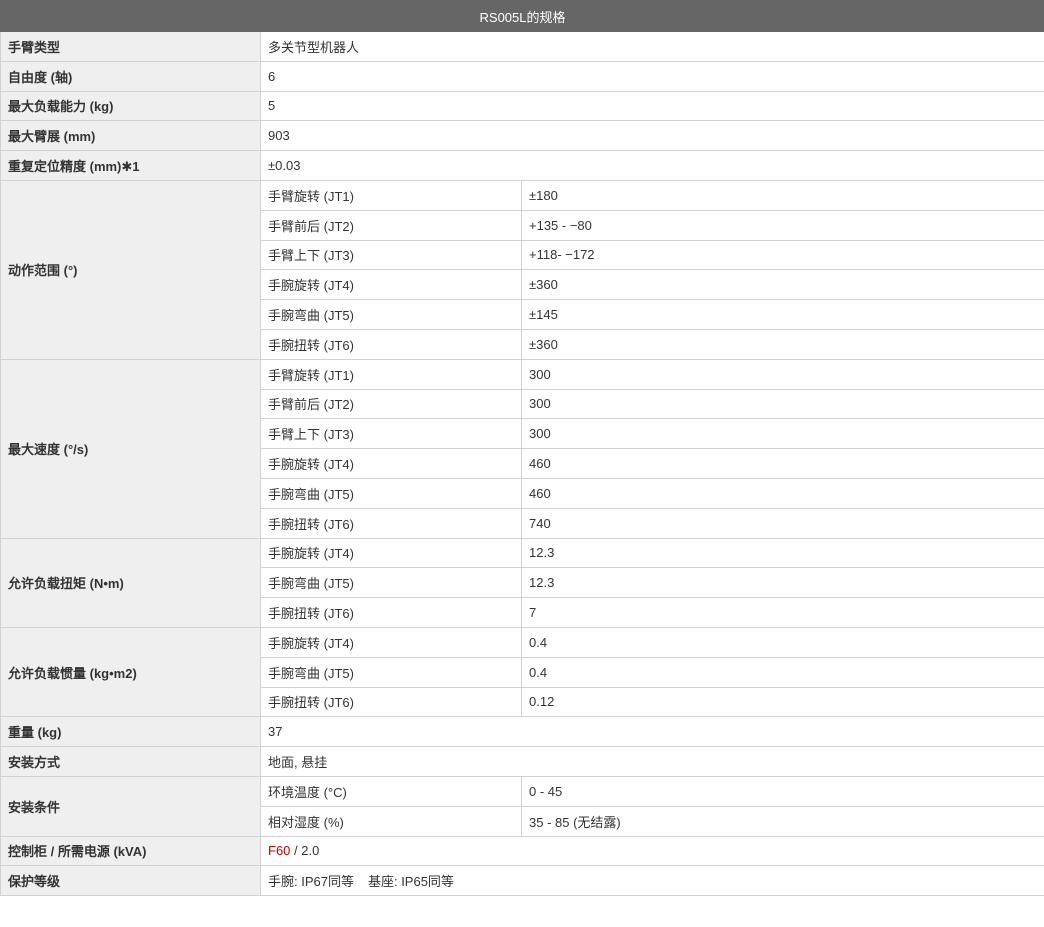  What do you see at coordinates (130, 76) in the screenshot?
I see `row-label-dof: 自由度 (轴)` at bounding box center [130, 76].